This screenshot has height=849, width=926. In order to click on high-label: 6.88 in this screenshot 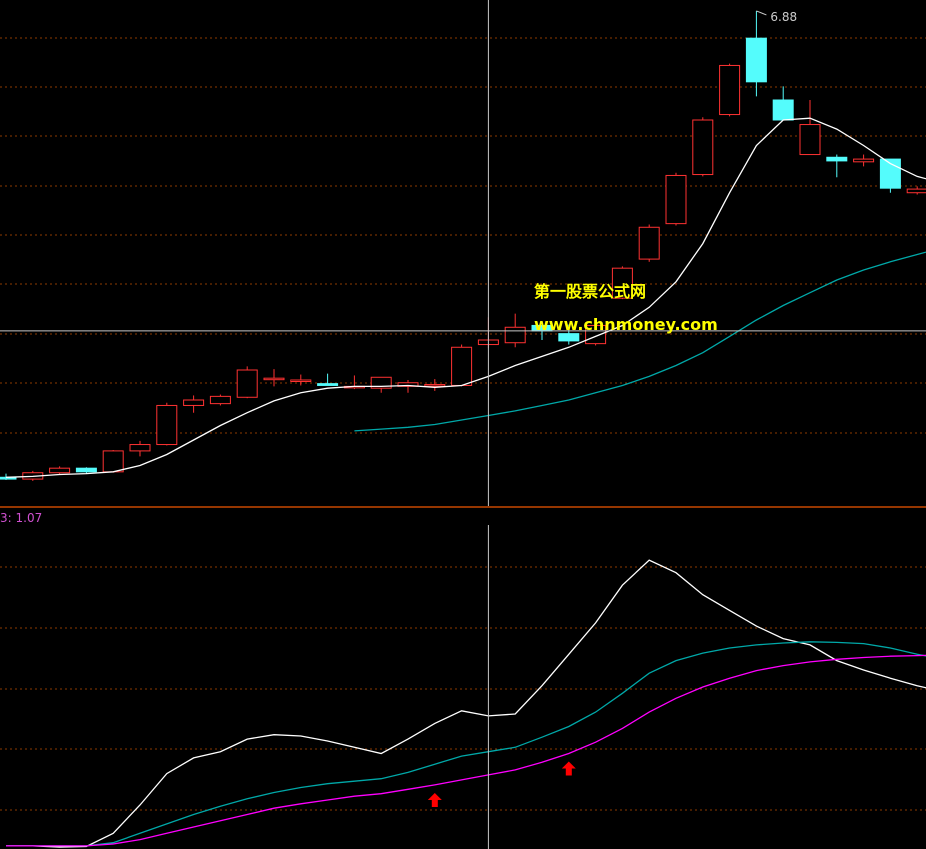, I will do `click(783, 17)`.